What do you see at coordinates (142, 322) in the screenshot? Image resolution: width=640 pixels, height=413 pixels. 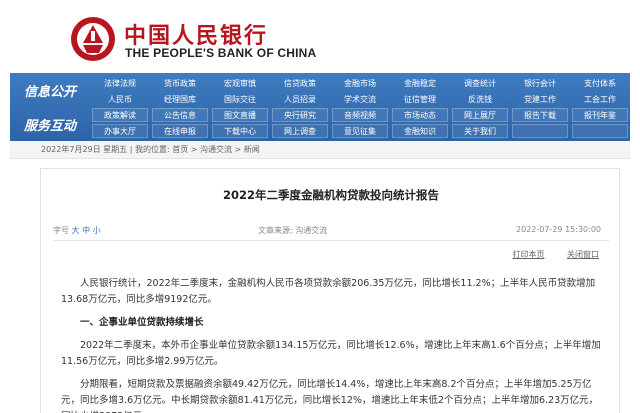 I see `section-heading-1: 一、企事业单位贷款持续增长` at bounding box center [142, 322].